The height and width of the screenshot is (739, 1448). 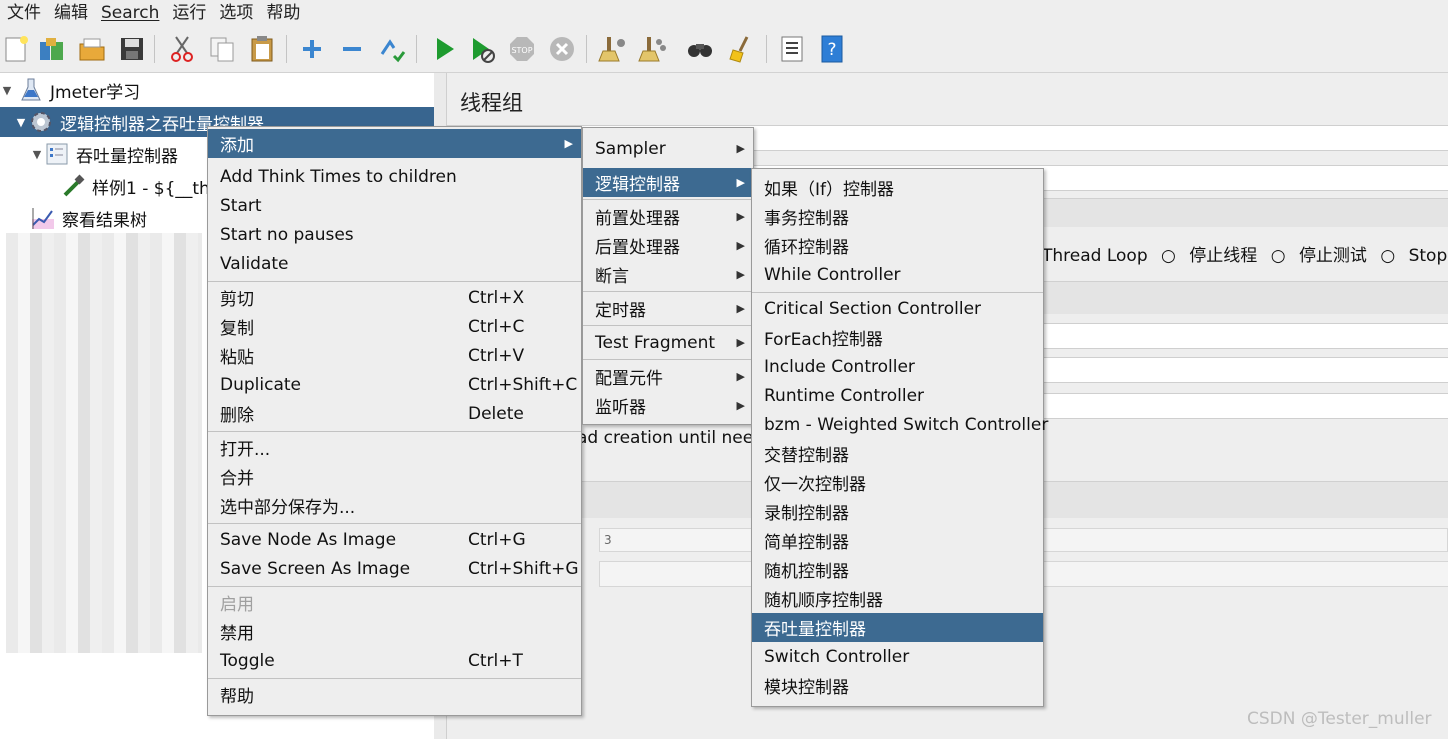 What do you see at coordinates (700, 49) in the screenshot?
I see `search-icon` at bounding box center [700, 49].